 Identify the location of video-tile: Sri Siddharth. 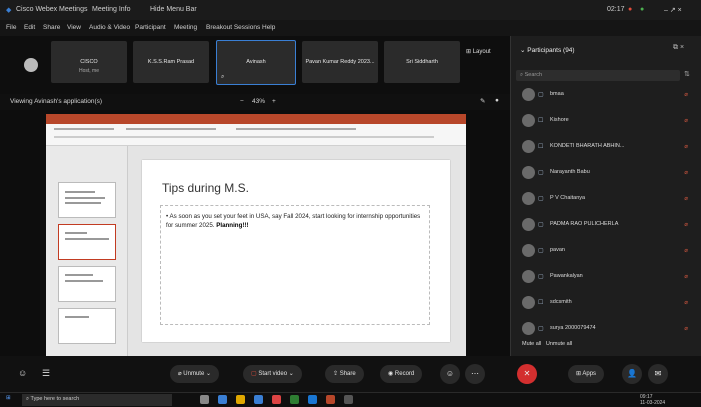
(422, 62).